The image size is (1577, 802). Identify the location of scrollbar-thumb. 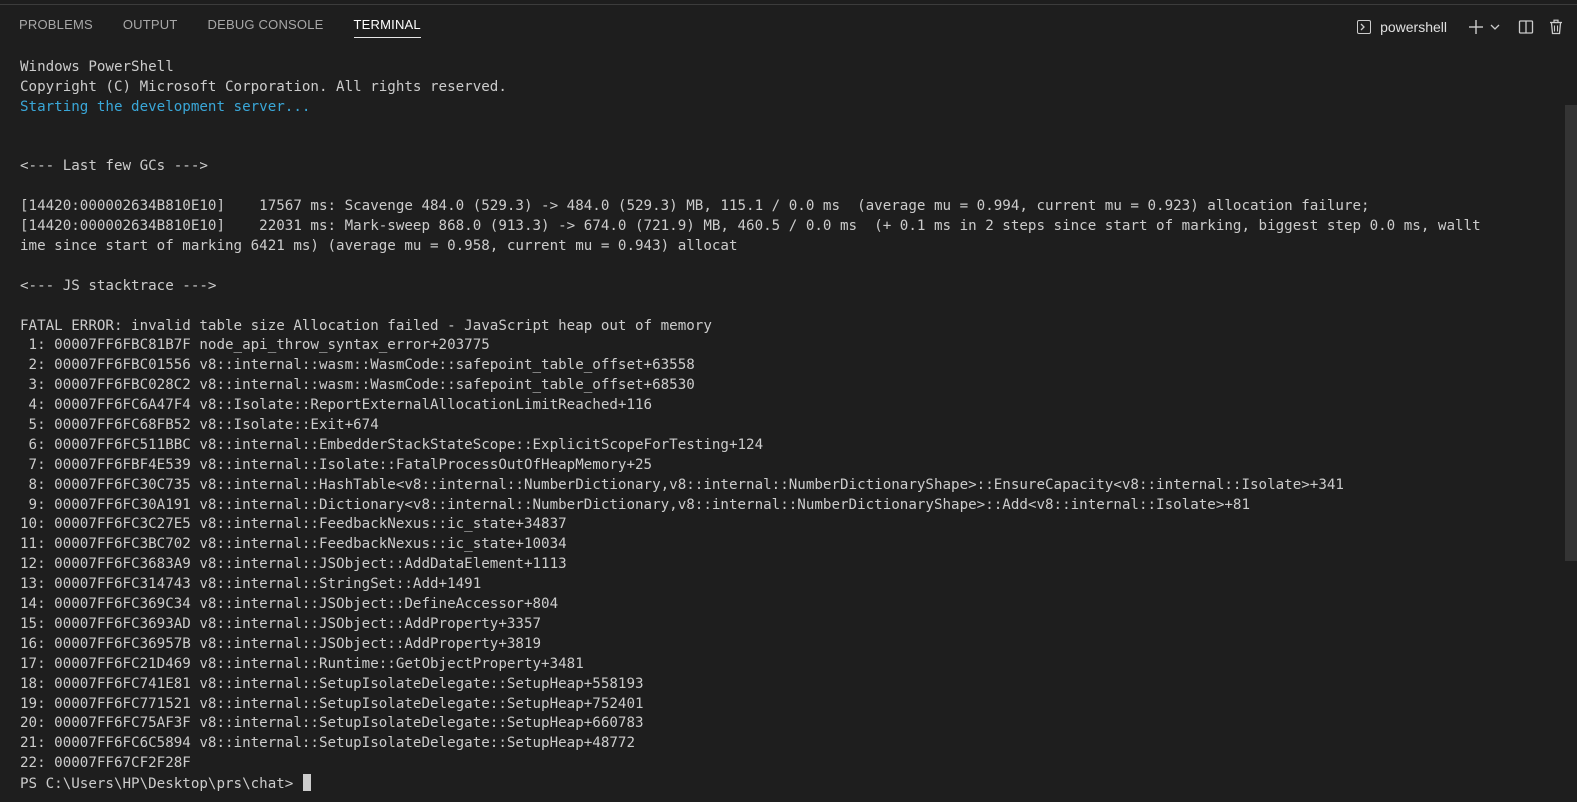
(1571, 333).